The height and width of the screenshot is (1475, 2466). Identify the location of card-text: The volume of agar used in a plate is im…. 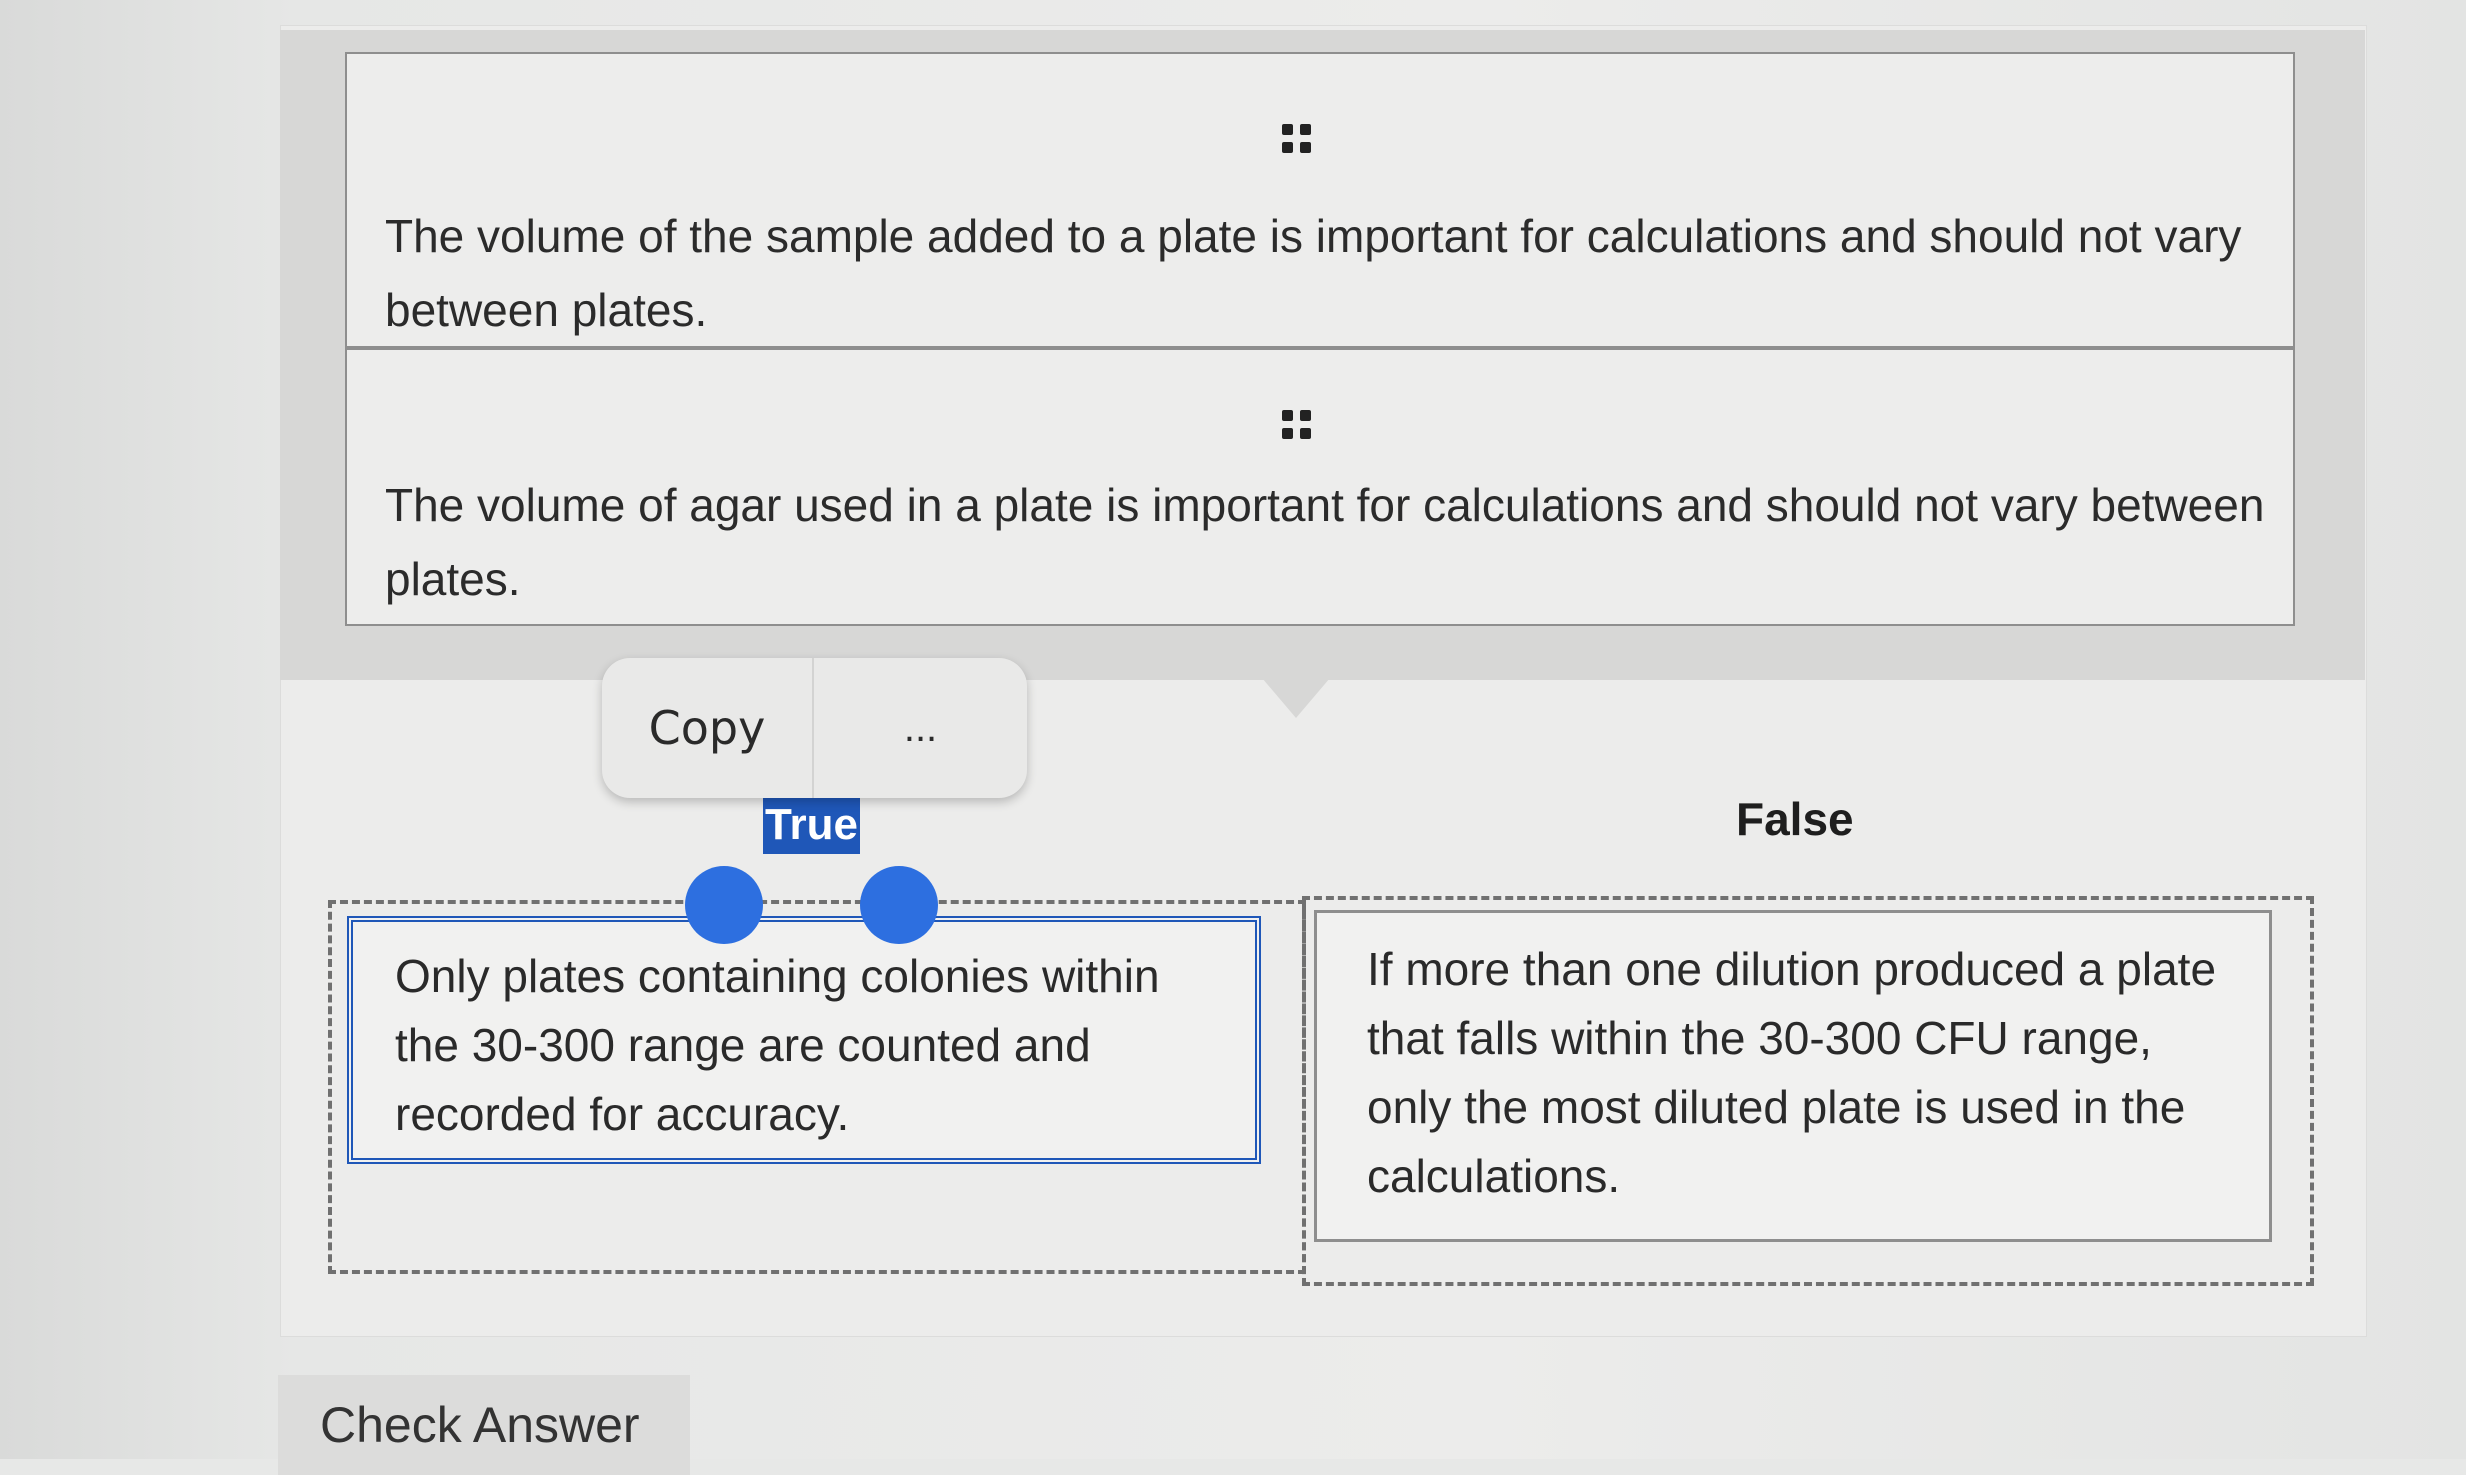
(1325, 542).